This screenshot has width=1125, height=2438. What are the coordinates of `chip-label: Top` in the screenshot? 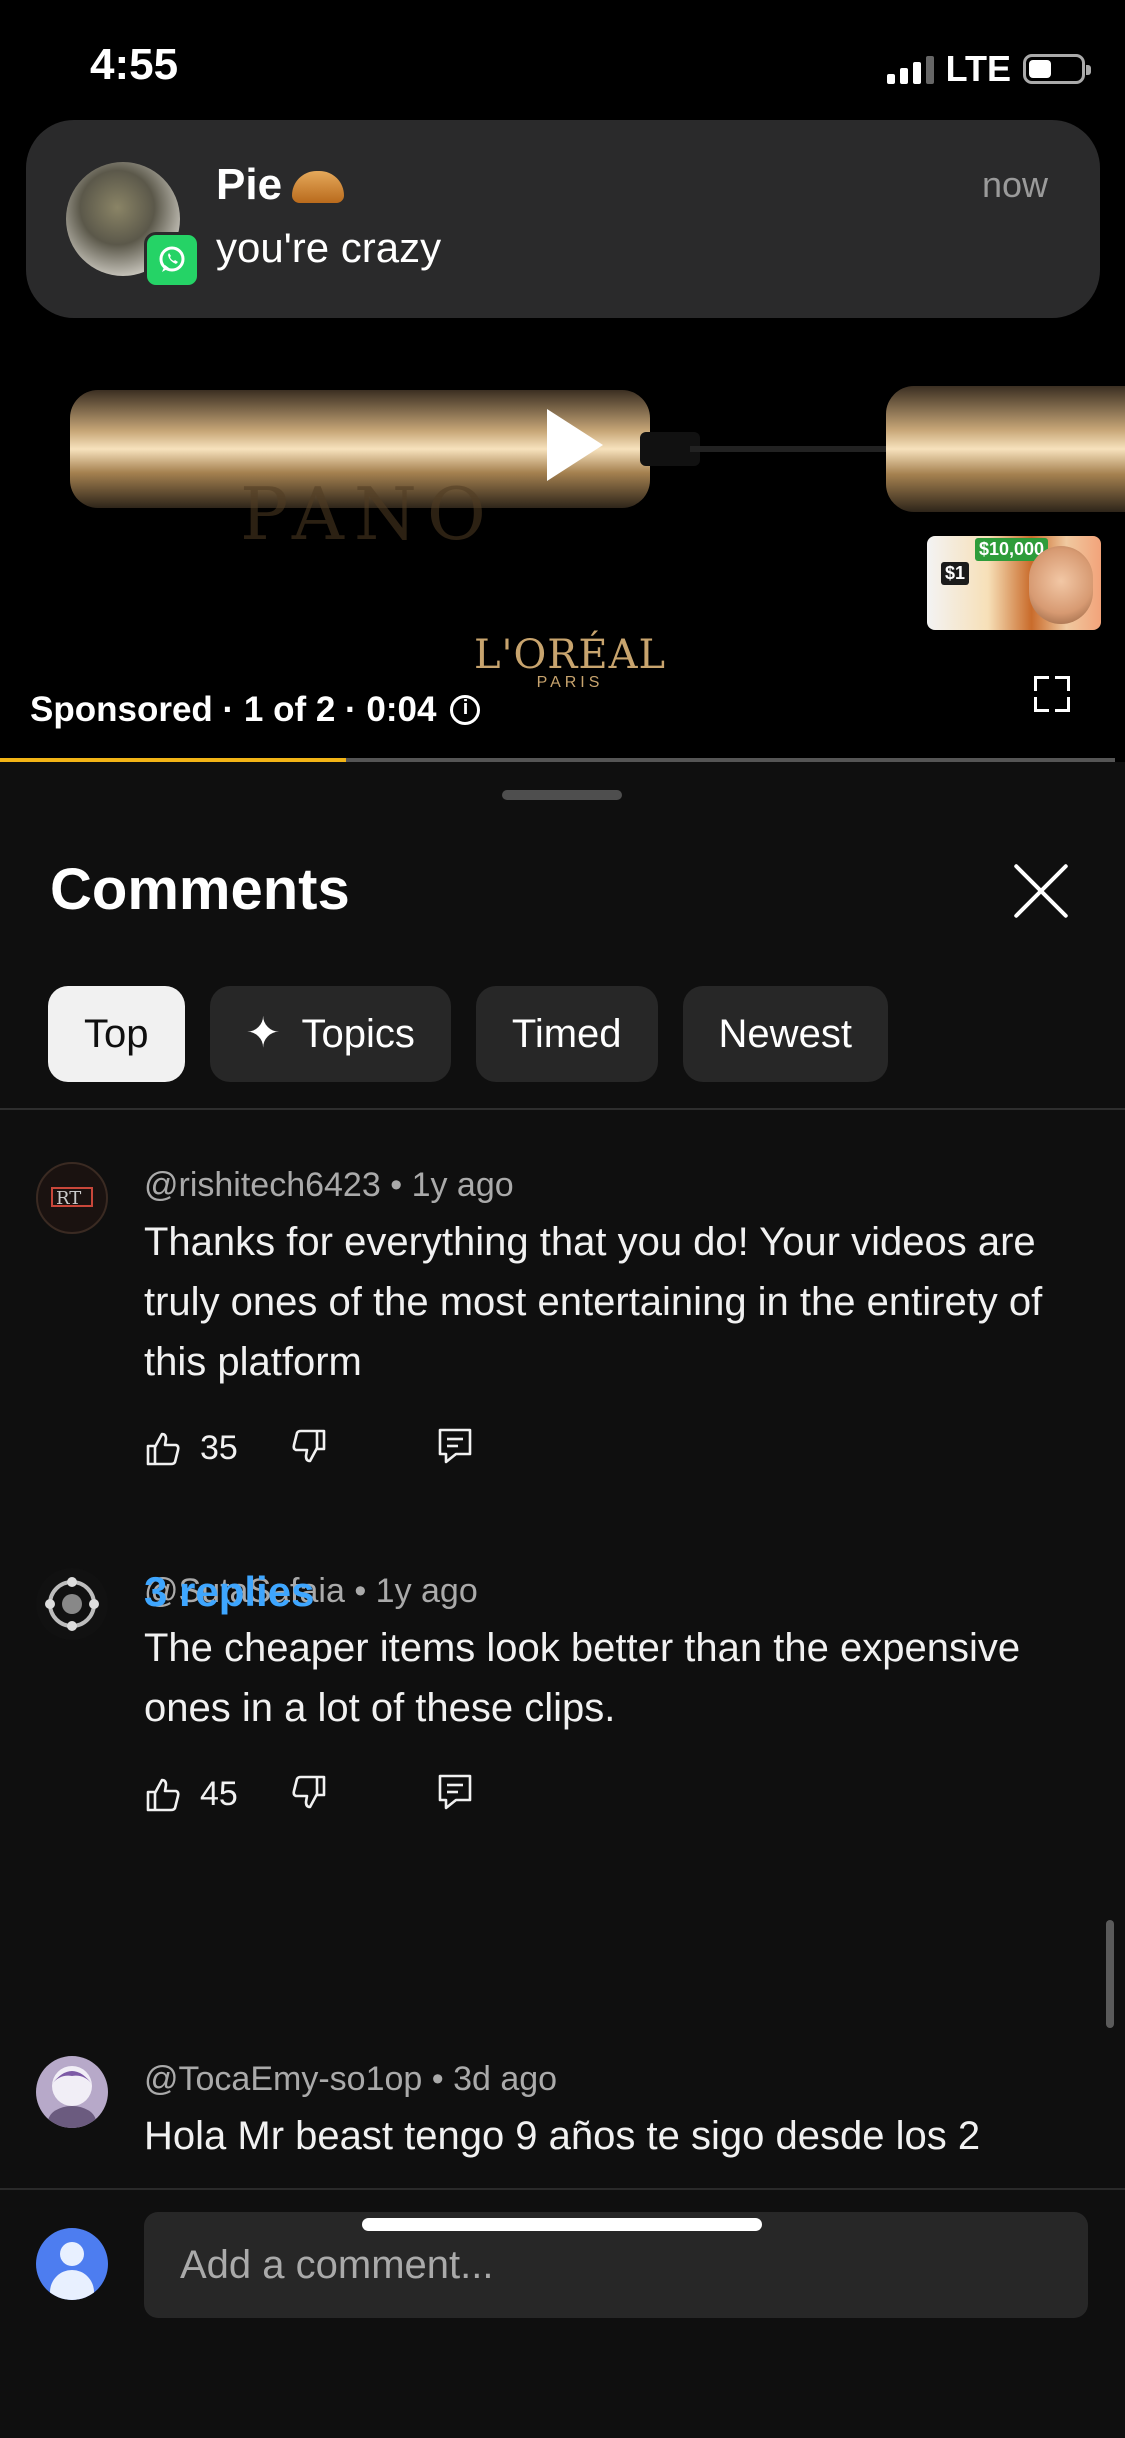 It's located at (116, 1033).